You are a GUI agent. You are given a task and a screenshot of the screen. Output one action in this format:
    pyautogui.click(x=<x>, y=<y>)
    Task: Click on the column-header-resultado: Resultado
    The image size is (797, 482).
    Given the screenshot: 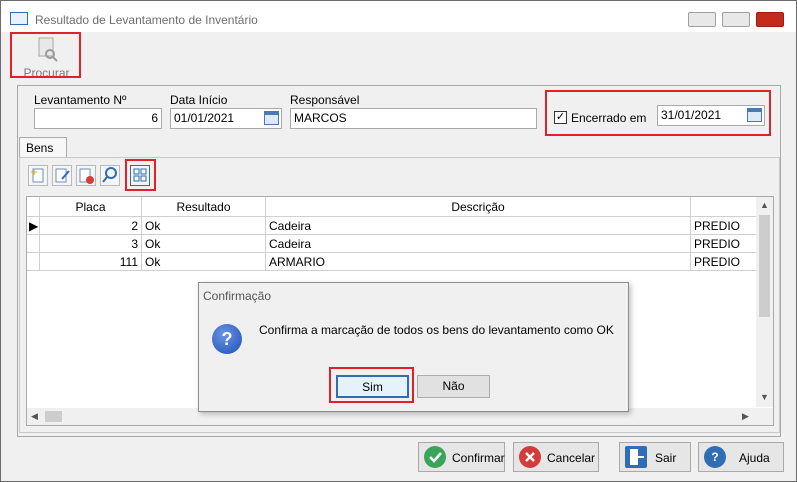 What is the action you would take?
    pyautogui.click(x=204, y=207)
    